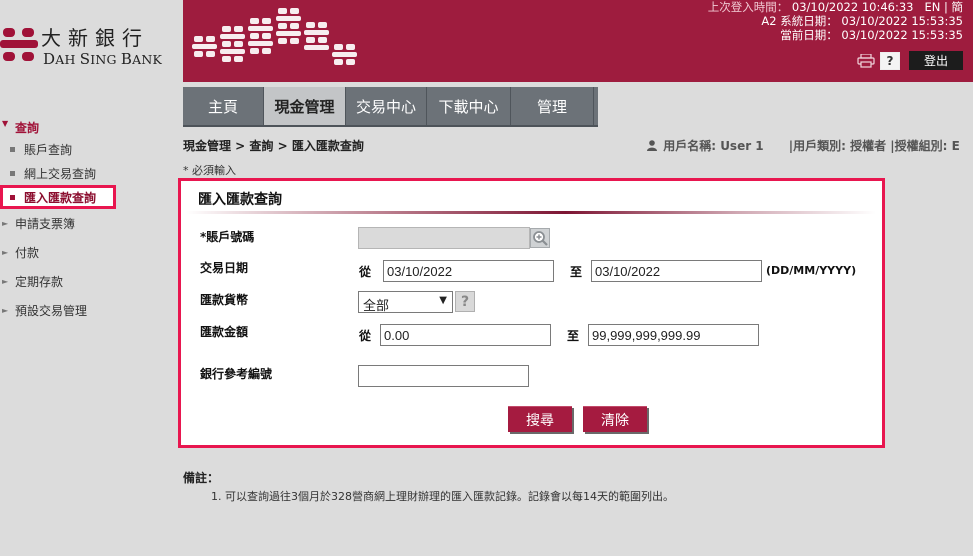 The image size is (973, 556). What do you see at coordinates (103, 59) in the screenshot?
I see `bank-name-en: DAH SING BANK` at bounding box center [103, 59].